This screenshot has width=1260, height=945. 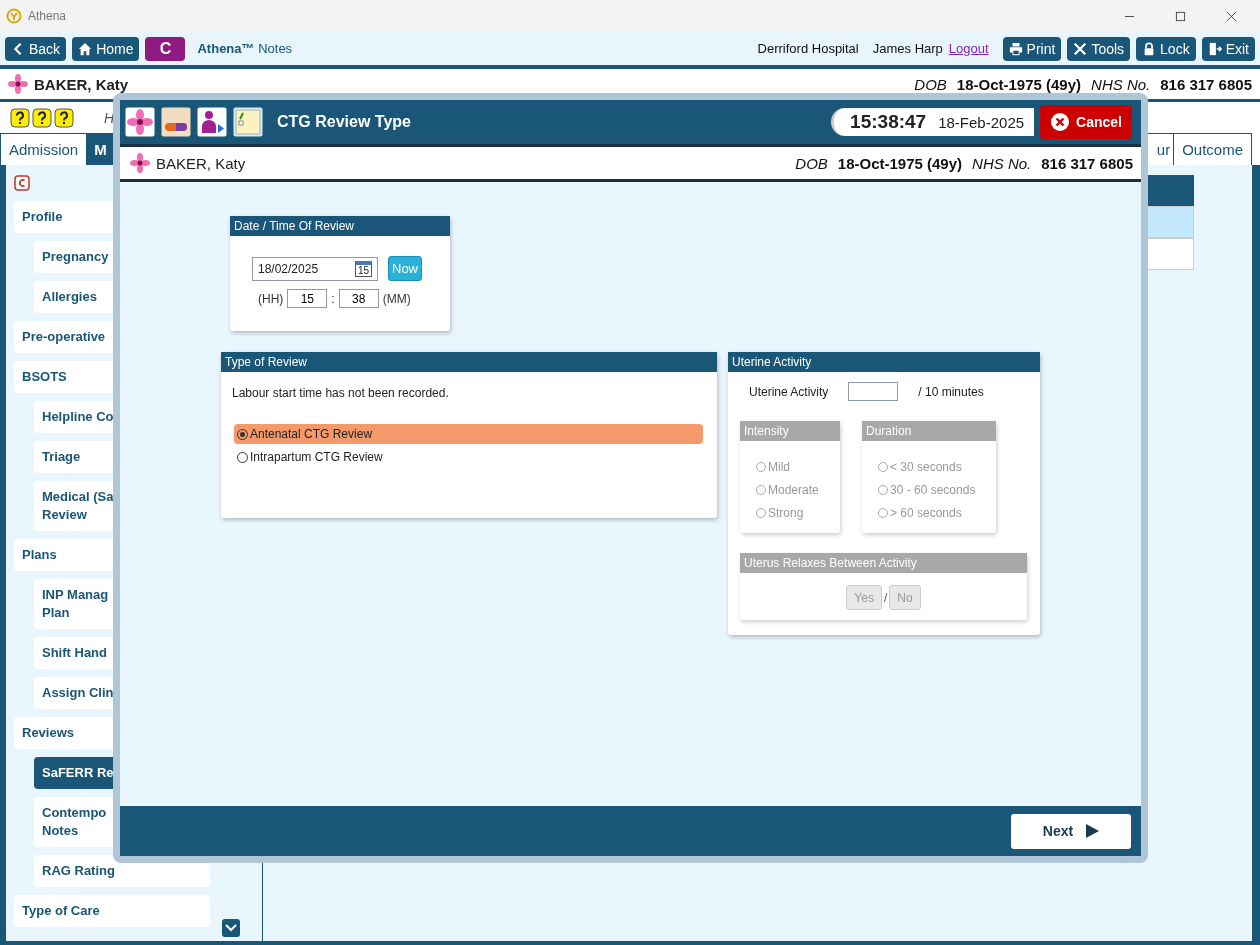 What do you see at coordinates (165, 48) in the screenshot?
I see `c-button: C` at bounding box center [165, 48].